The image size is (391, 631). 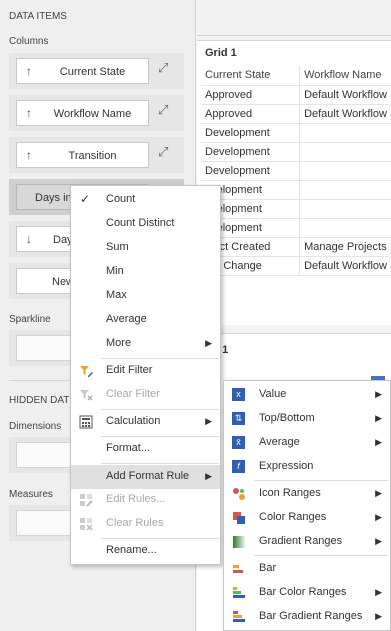 What do you see at coordinates (82, 155) in the screenshot?
I see `column-button: ↑ Transition` at bounding box center [82, 155].